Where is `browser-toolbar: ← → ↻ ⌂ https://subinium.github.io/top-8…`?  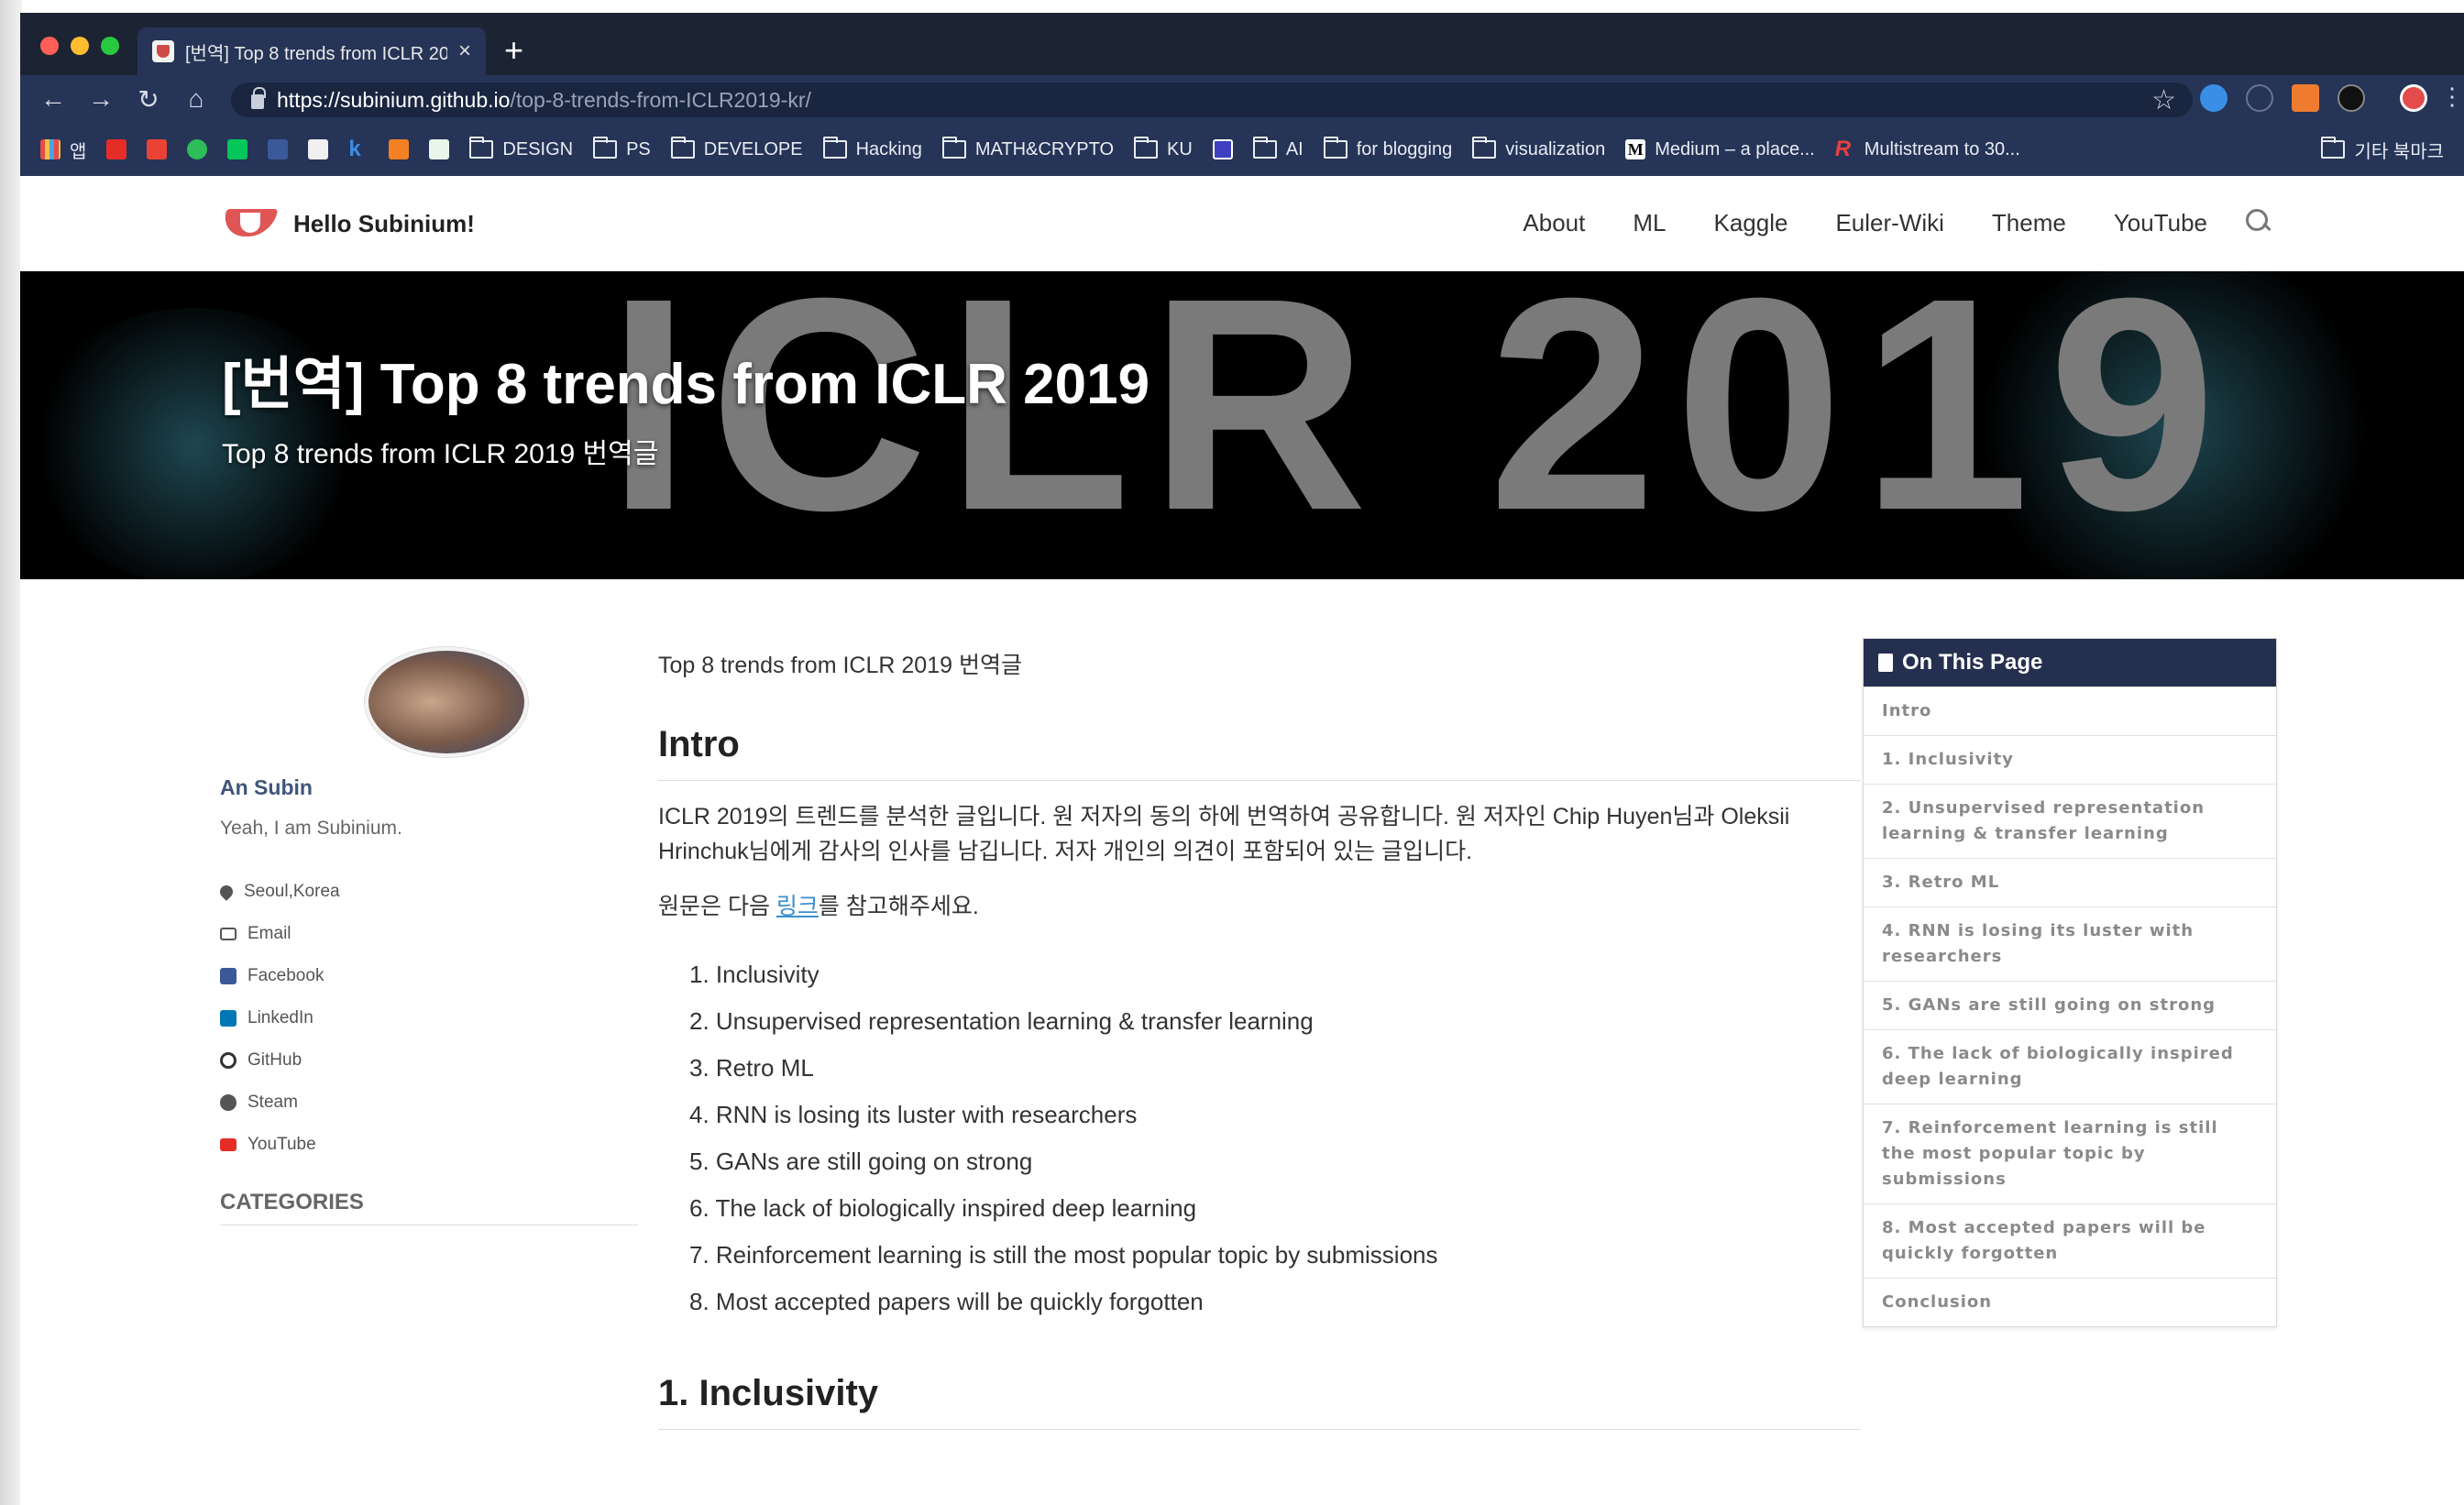 browser-toolbar: ← → ↻ ⌂ https://subinium.github.io/top-8… is located at coordinates (1242, 99).